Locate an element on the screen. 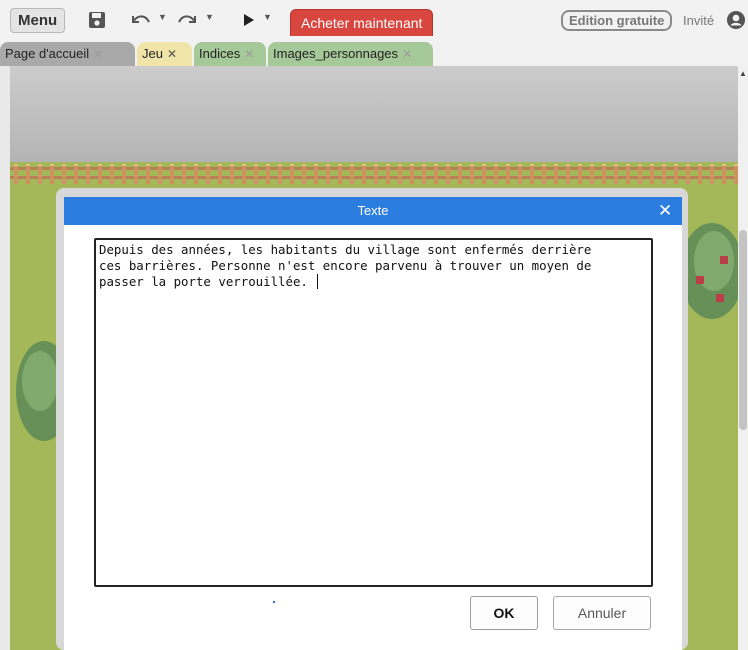 This screenshot has width=748, height=650. redo-dropdown-icon: ▼ is located at coordinates (209, 17).